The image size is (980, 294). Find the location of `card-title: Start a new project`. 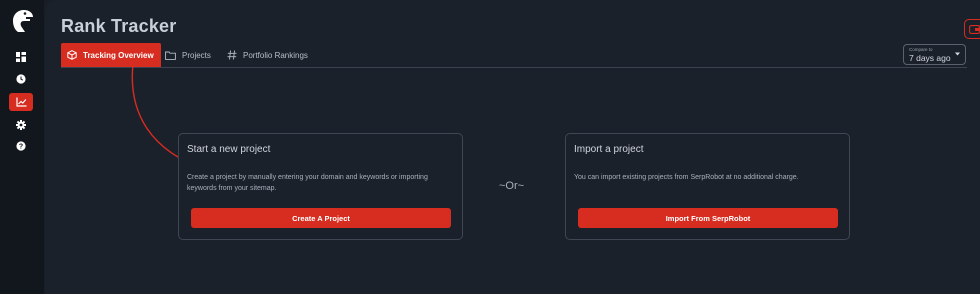

card-title: Start a new project is located at coordinates (229, 149).